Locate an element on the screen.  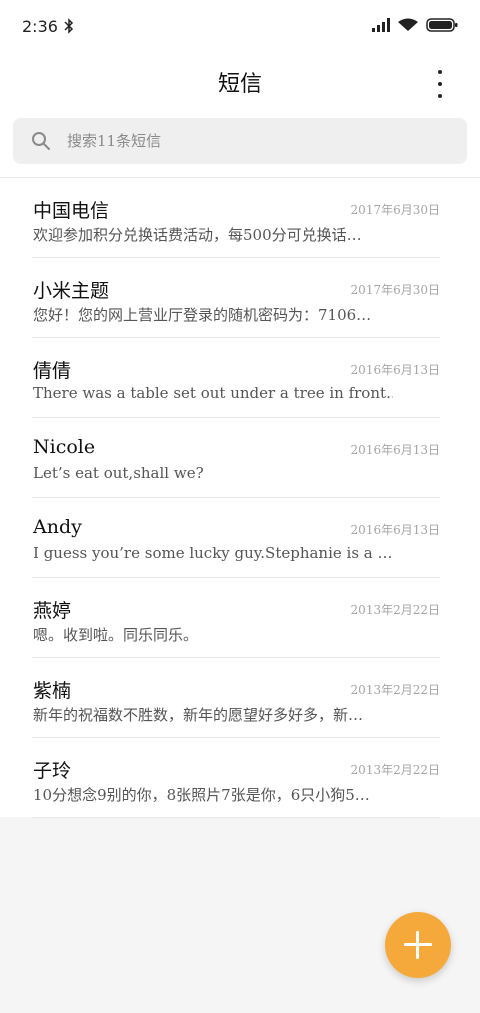
app-header: 短信 is located at coordinates (240, 82).